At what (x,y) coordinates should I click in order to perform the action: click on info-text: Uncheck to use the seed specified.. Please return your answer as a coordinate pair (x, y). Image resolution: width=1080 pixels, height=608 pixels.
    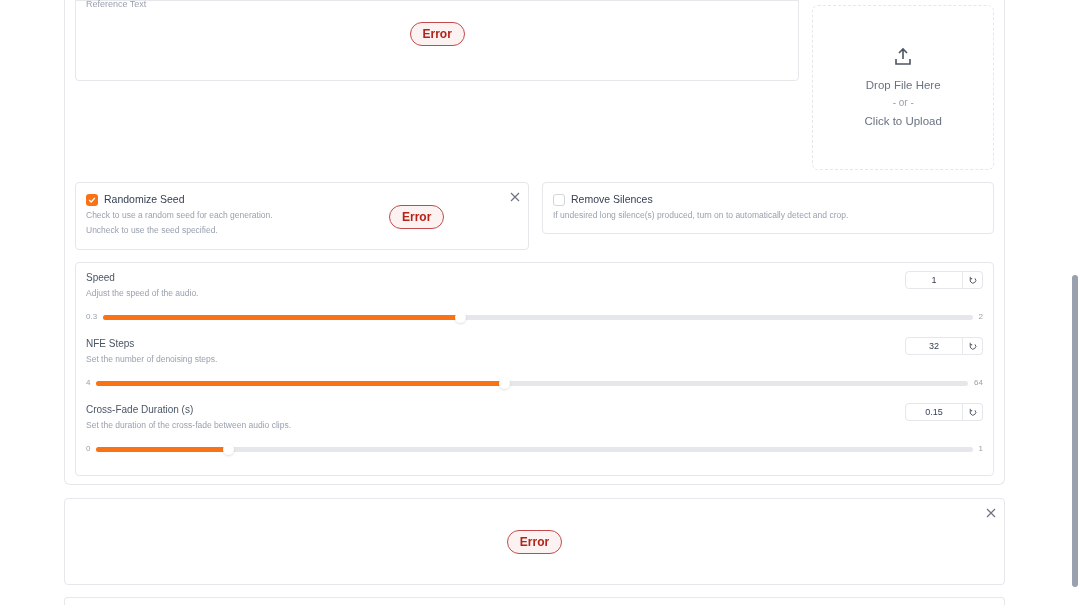
    Looking at the image, I should click on (152, 230).